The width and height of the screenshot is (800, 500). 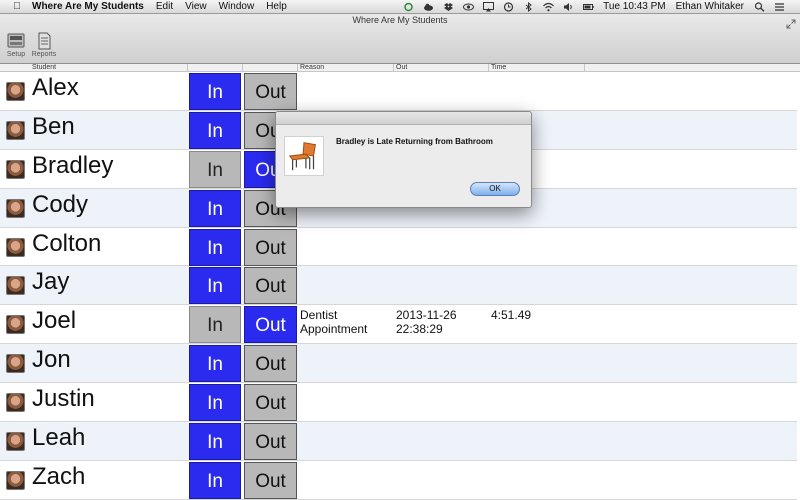 I want to click on column-header-time: Time, so click(x=537, y=68).